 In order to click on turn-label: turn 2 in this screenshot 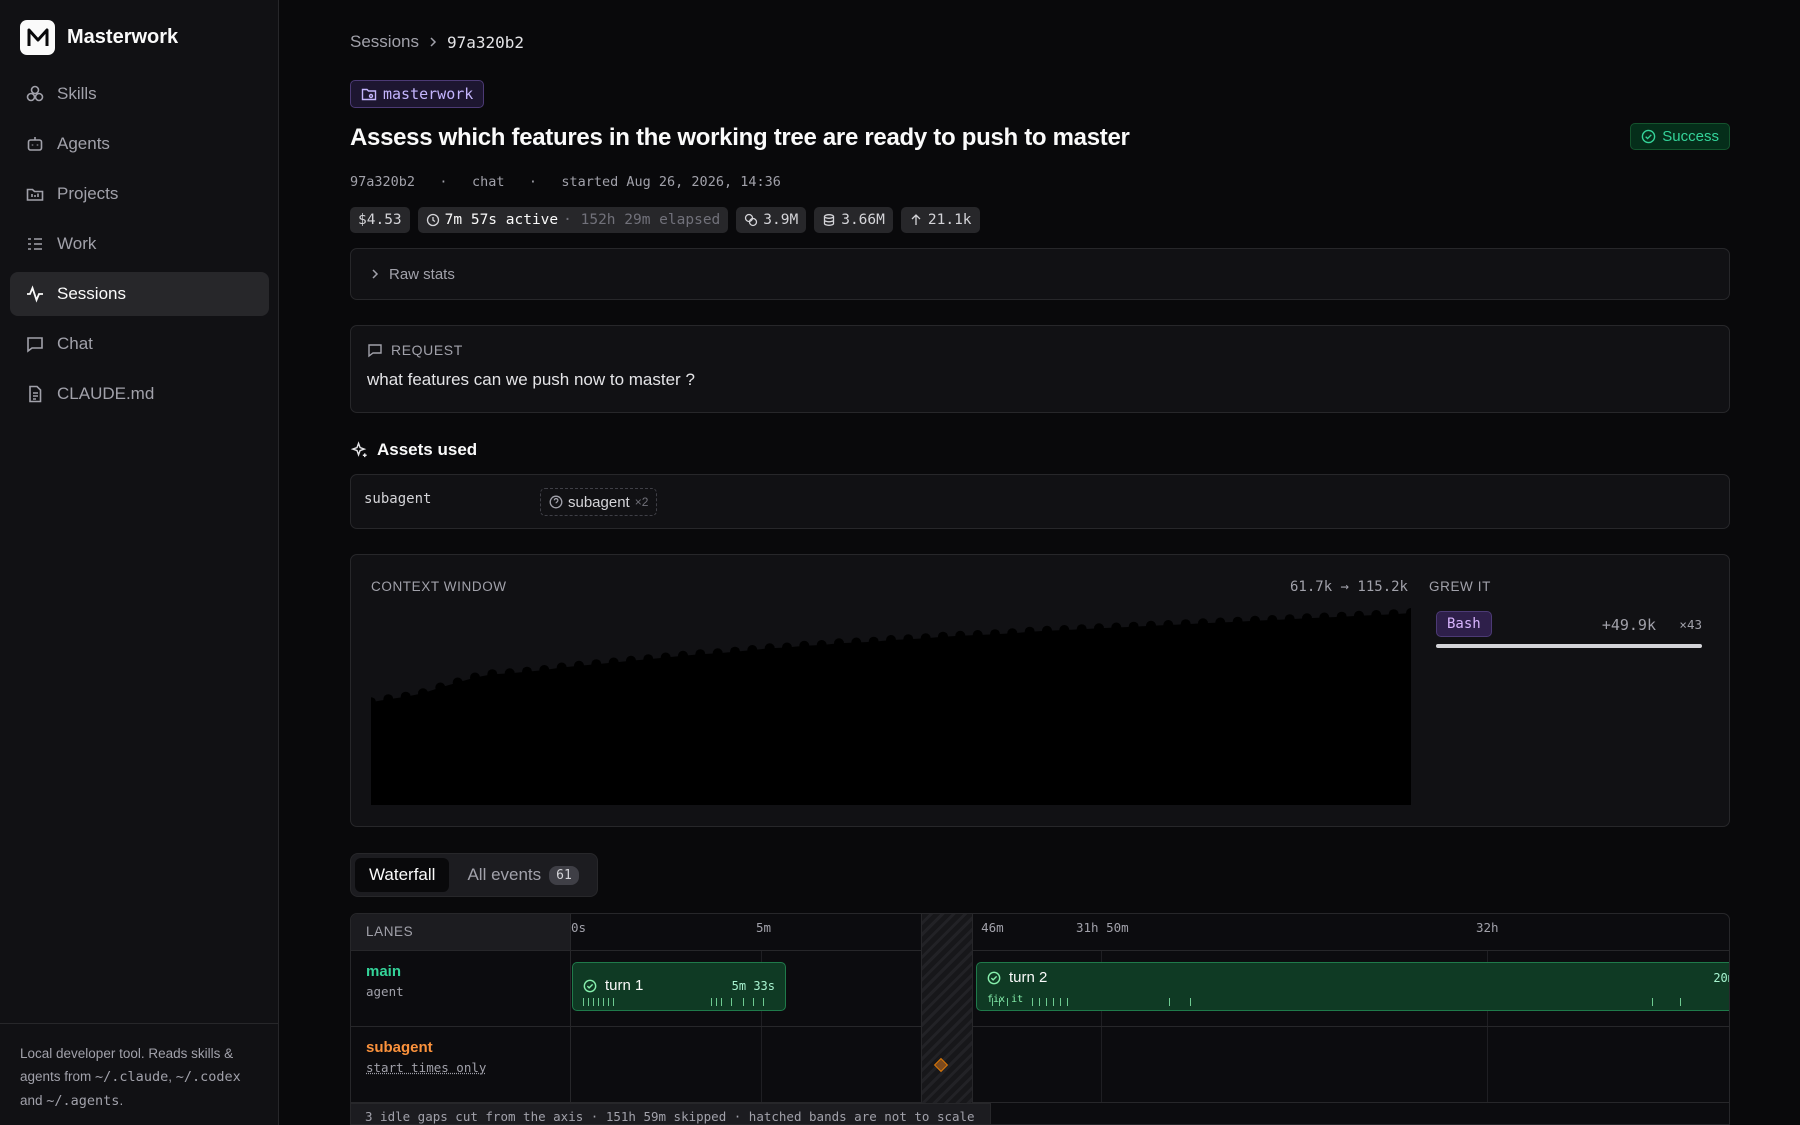, I will do `click(1017, 977)`.